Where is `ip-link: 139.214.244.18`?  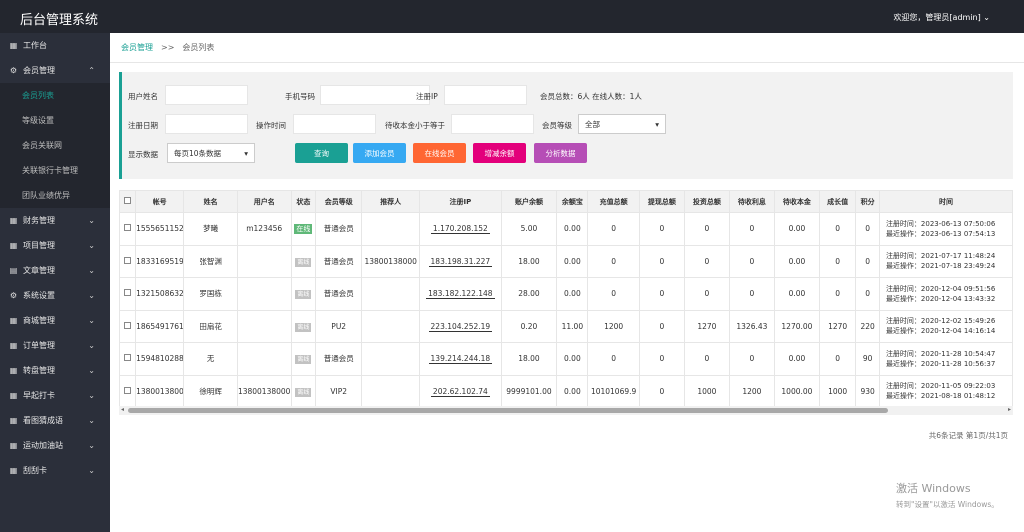 ip-link: 139.214.244.18 is located at coordinates (460, 359).